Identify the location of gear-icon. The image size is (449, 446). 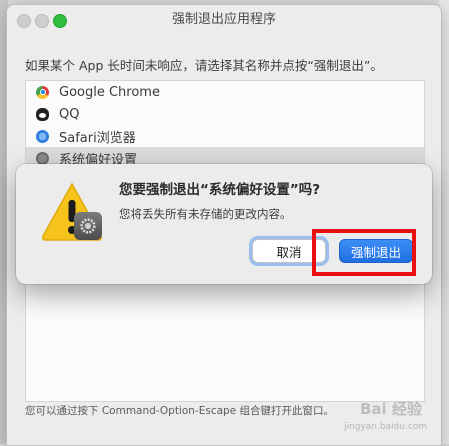
(88, 226).